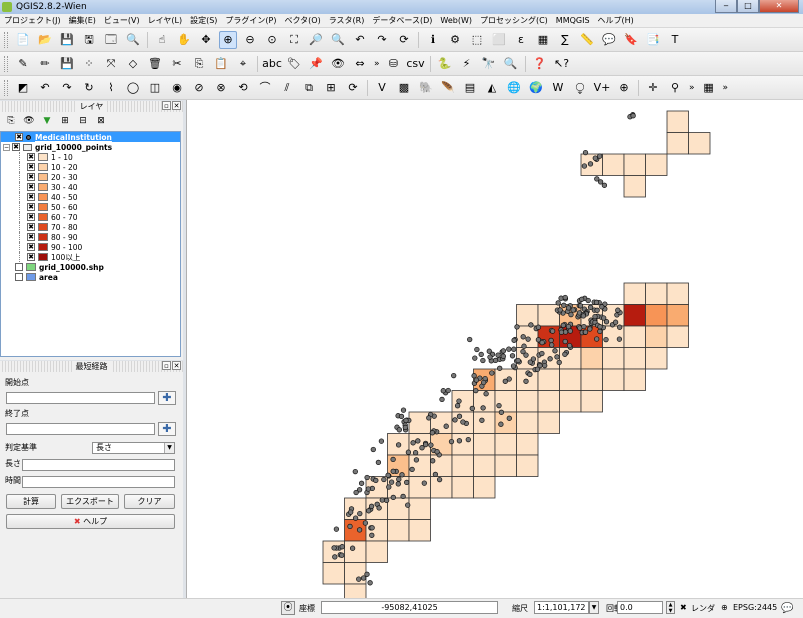 This screenshot has width=803, height=618. What do you see at coordinates (250, 40) in the screenshot?
I see `zoom-out-icon: ⊖` at bounding box center [250, 40].